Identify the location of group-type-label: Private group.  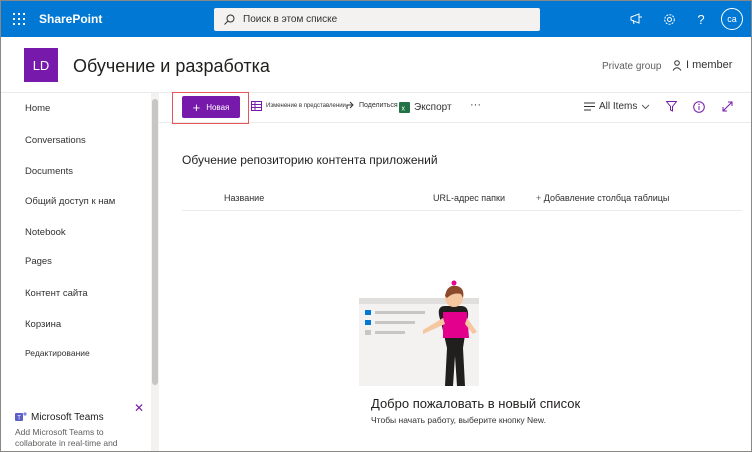
(632, 66).